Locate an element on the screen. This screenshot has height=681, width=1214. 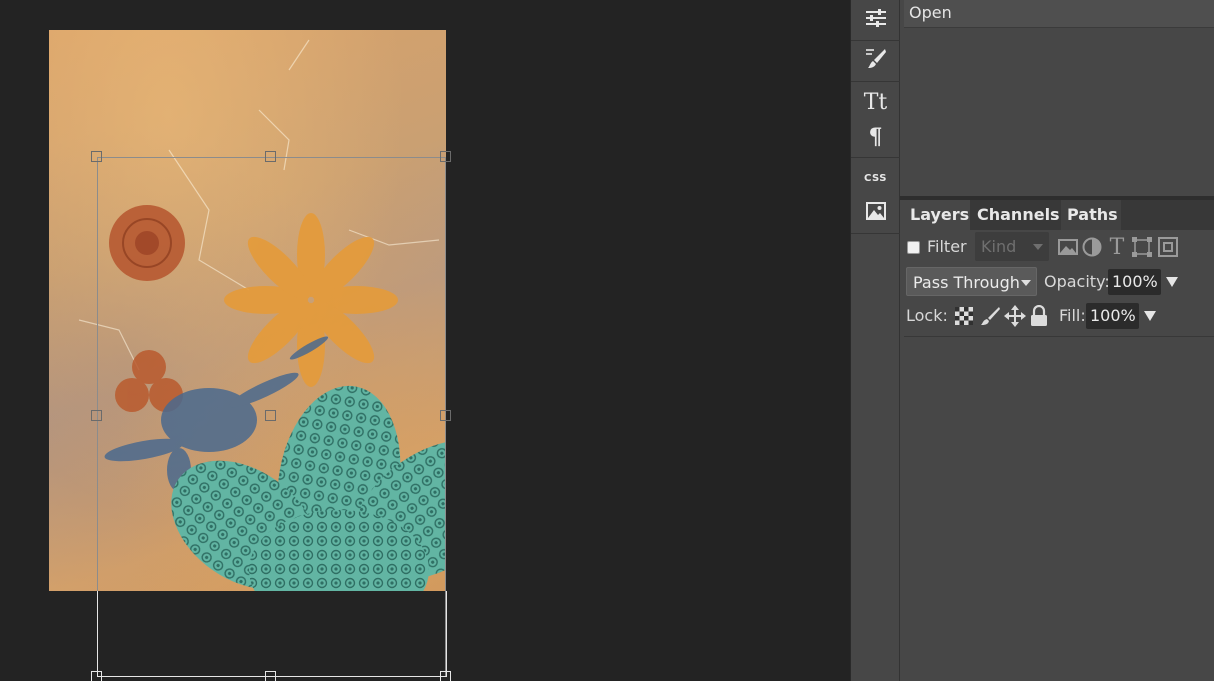
adjustments-button is located at coordinates (875, 20).